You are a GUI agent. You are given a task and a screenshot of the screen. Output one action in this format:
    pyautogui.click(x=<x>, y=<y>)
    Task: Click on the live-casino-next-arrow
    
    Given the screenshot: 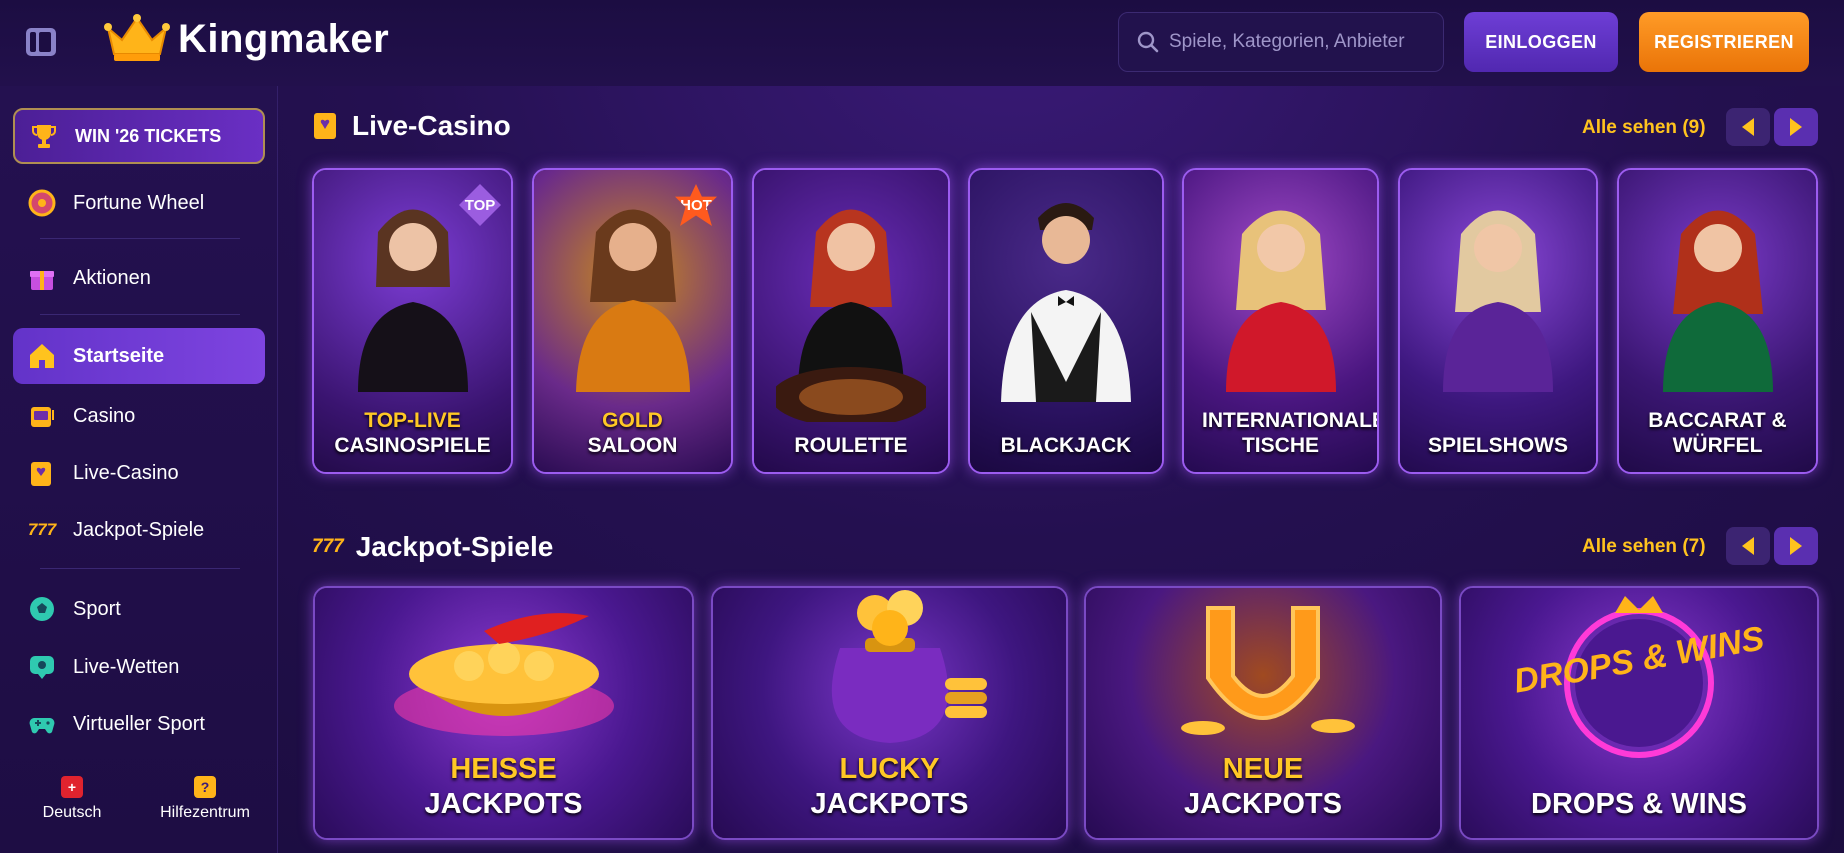 What is the action you would take?
    pyautogui.click(x=1796, y=127)
    